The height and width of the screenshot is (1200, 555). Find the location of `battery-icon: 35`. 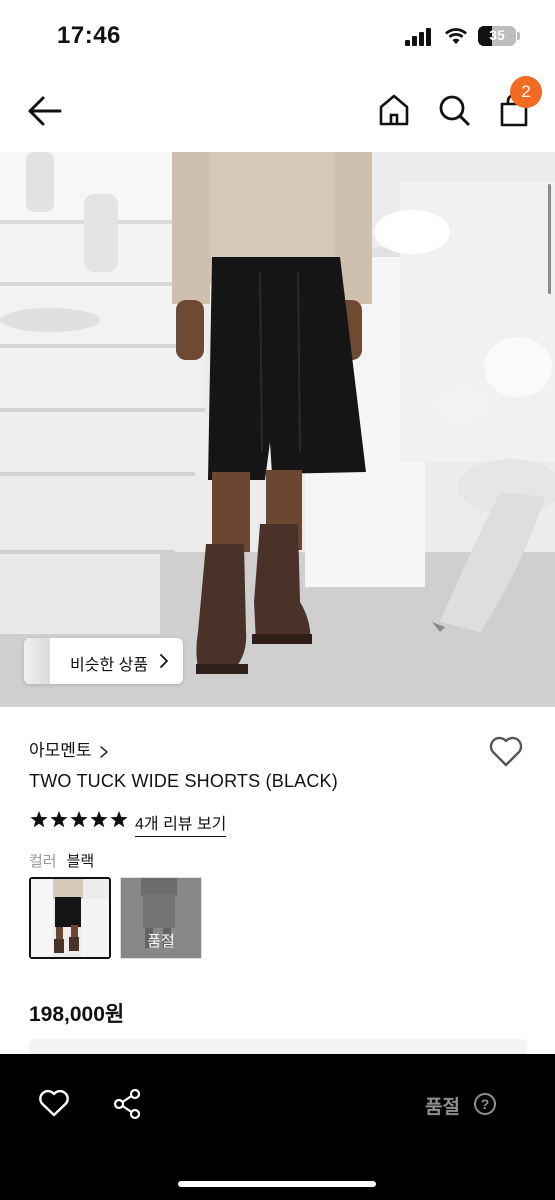

battery-icon: 35 is located at coordinates (497, 36).